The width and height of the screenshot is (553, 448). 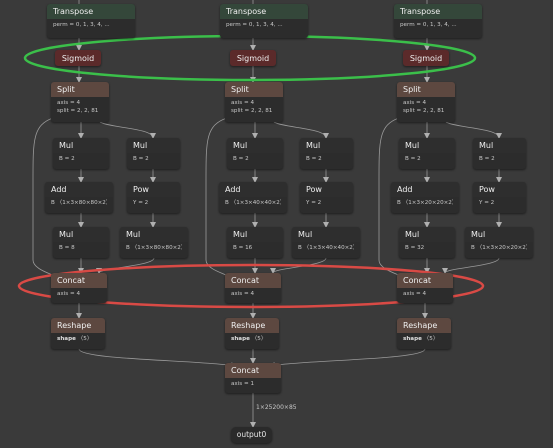 I want to click on add-node-1: Add B 〈1×3×40×40×2〉, so click(x=253, y=197).